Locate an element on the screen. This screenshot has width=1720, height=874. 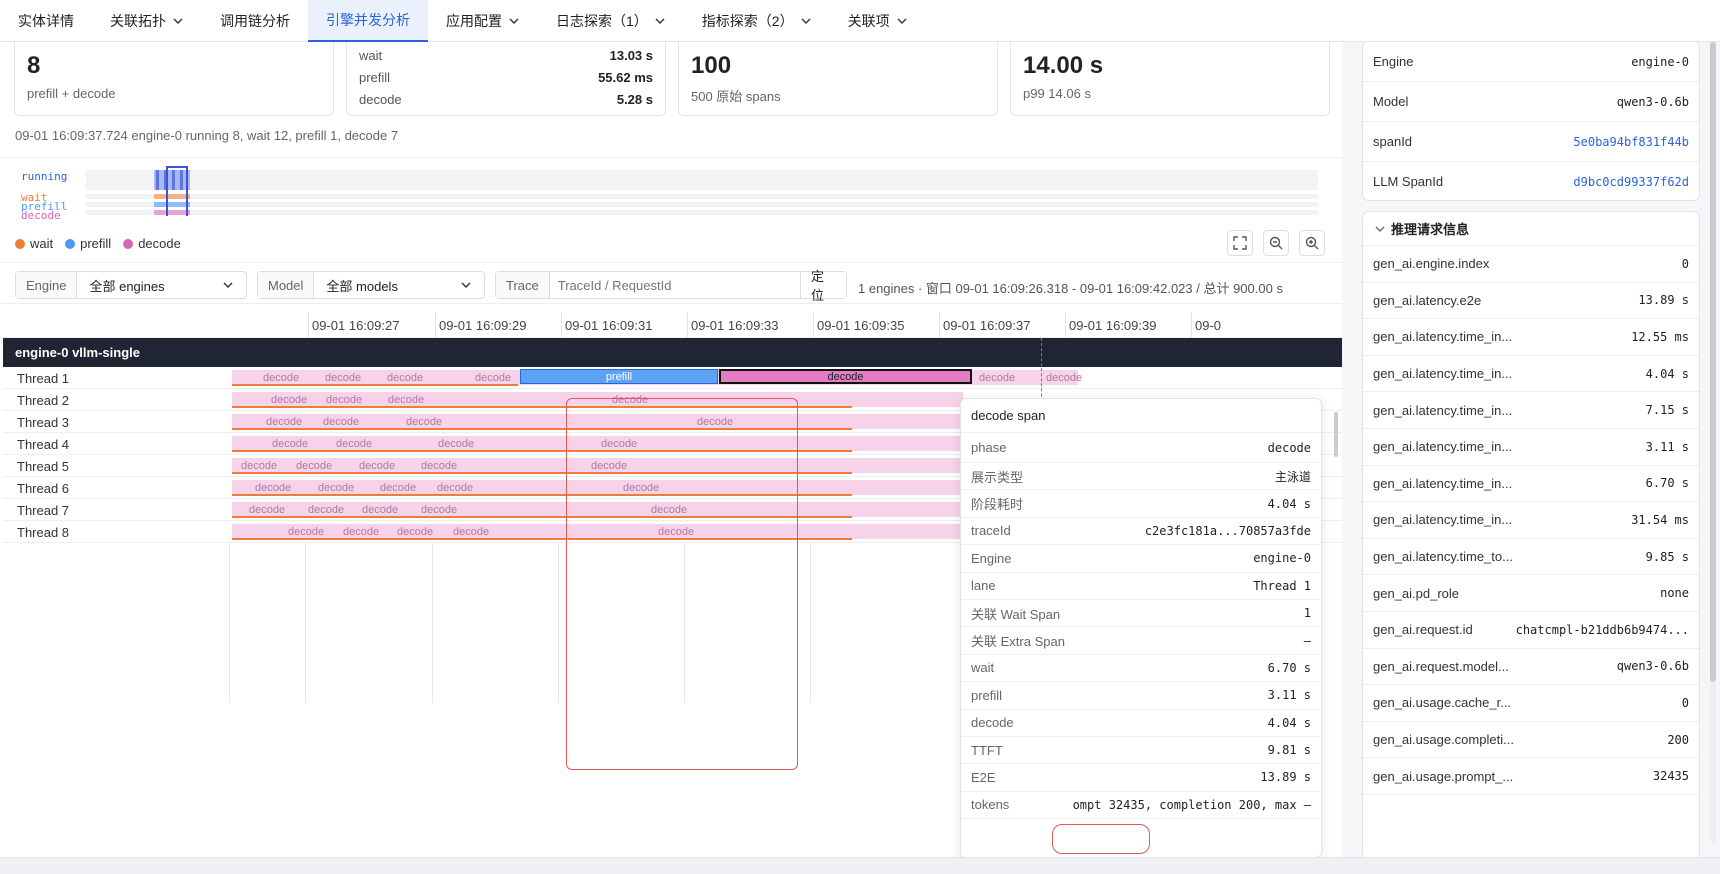
axis-tick: 09-01 16:09:33 is located at coordinates (735, 325).